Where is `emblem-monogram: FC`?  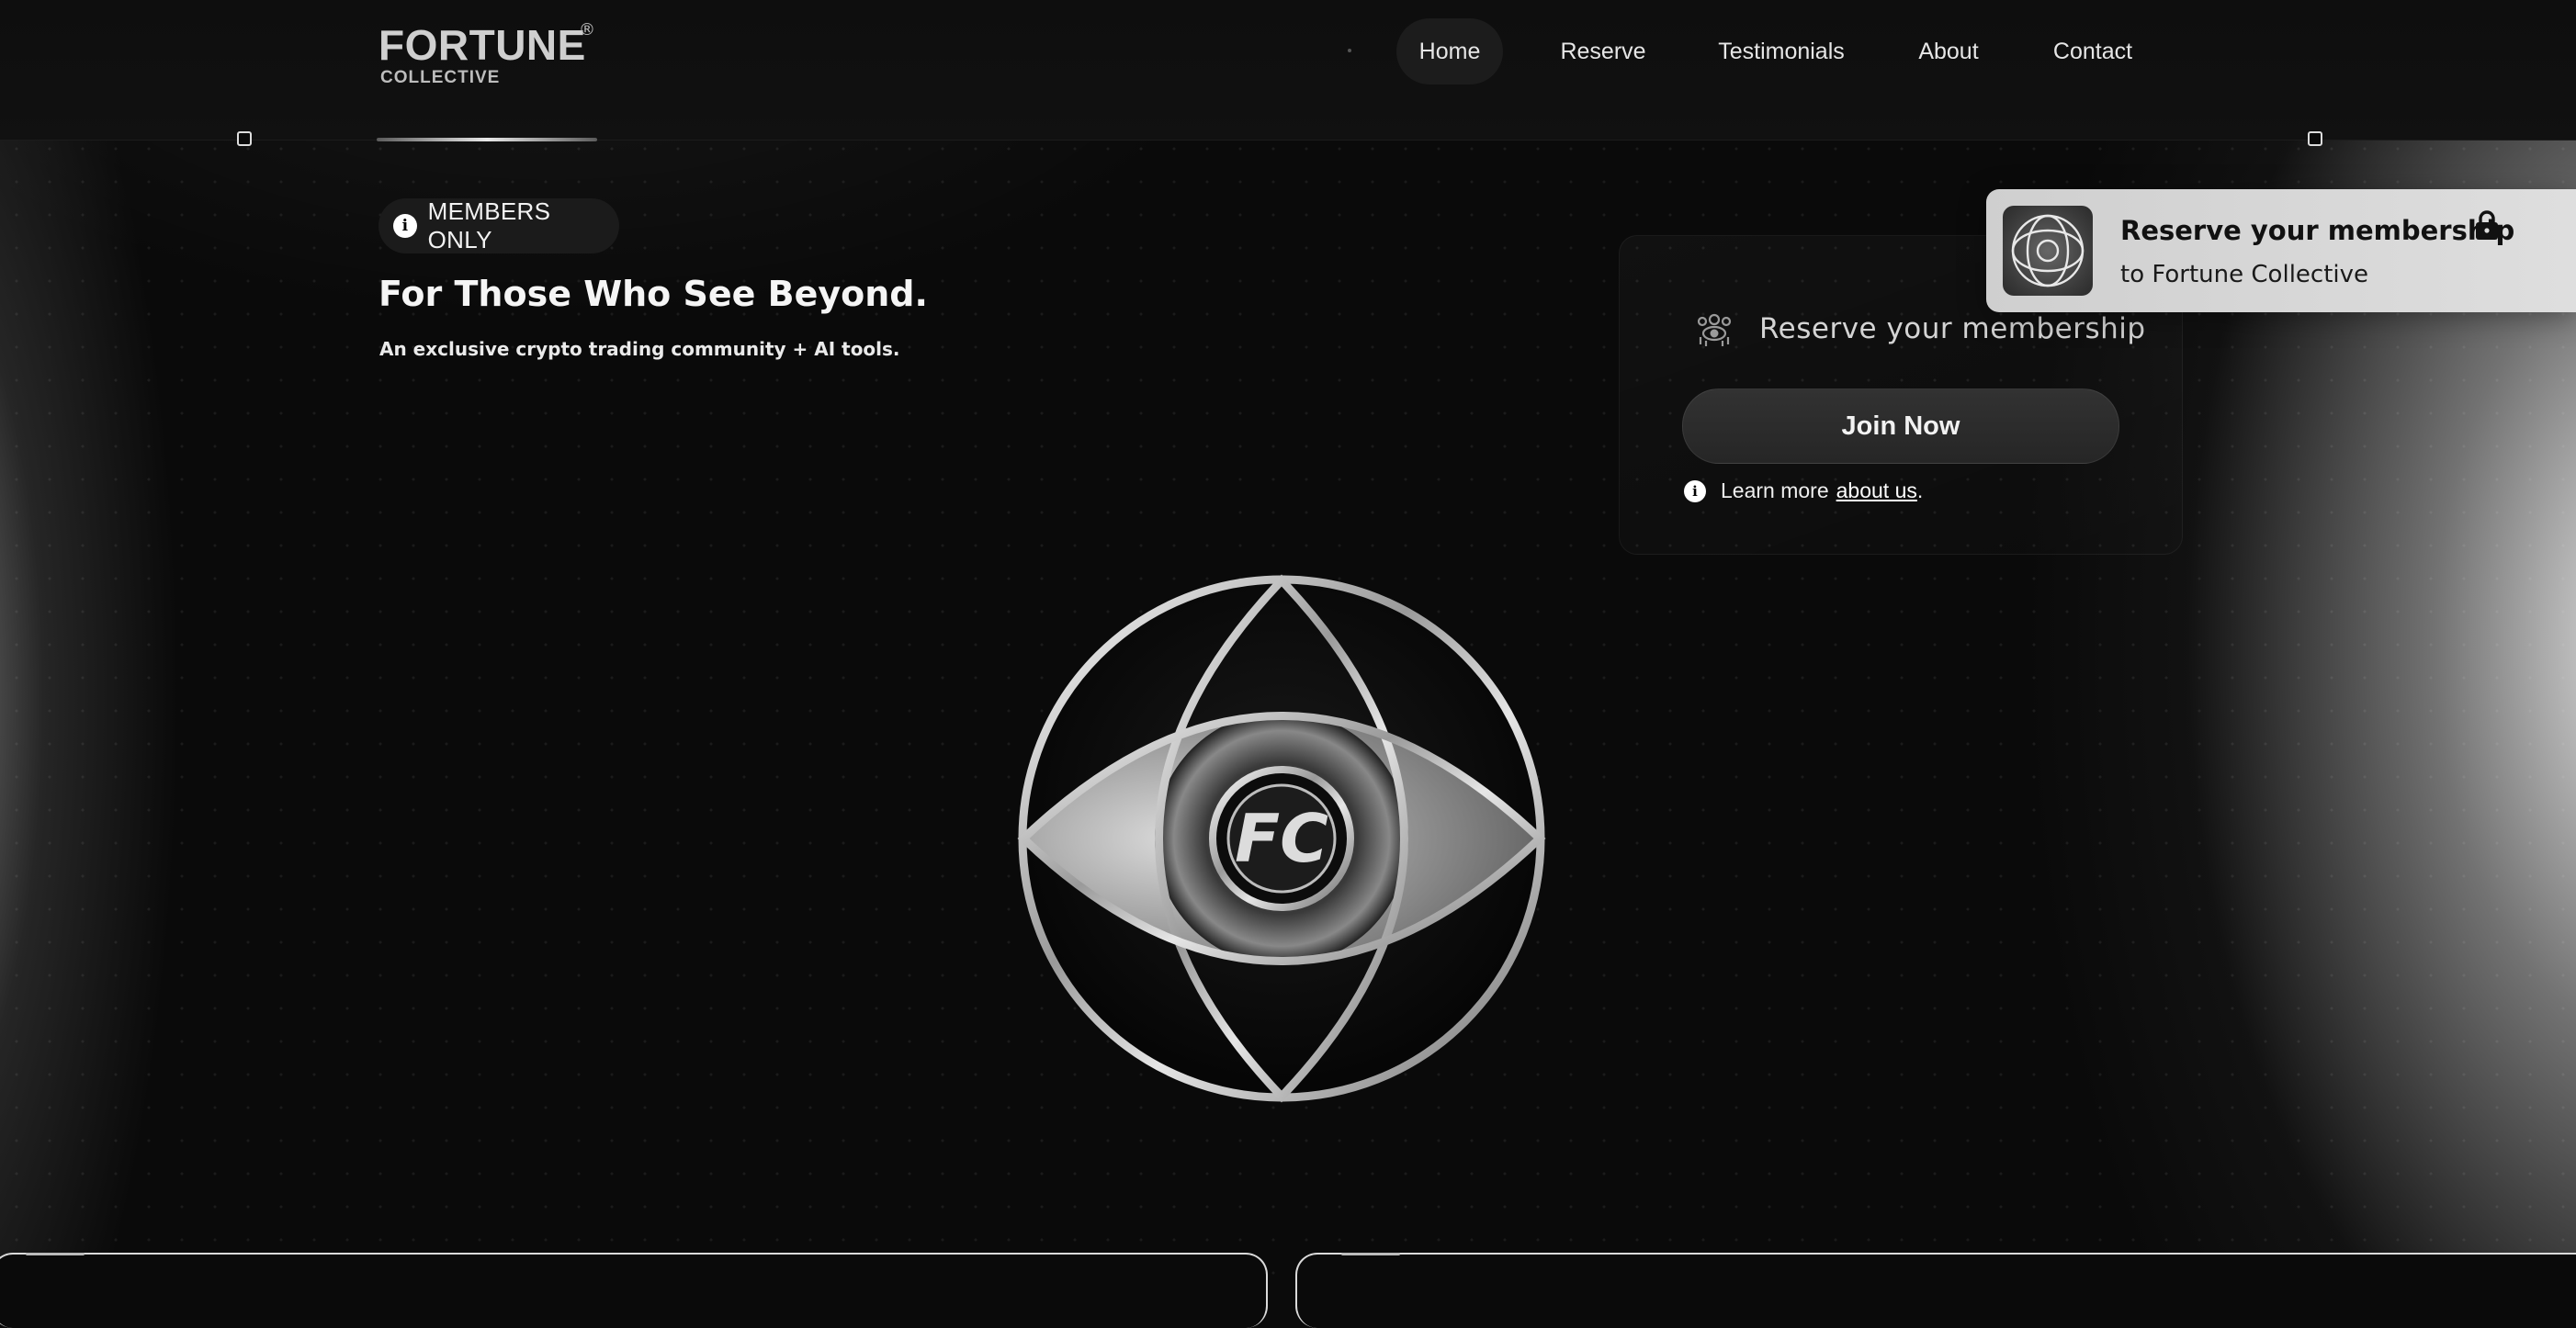 emblem-monogram: FC is located at coordinates (1281, 838).